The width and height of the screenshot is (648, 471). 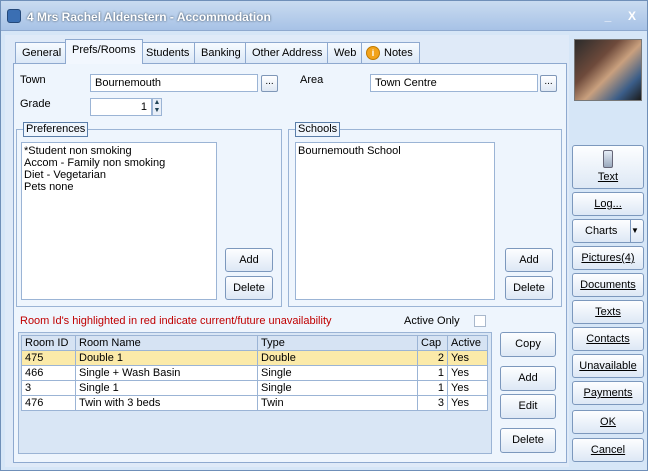 I want to click on list-item: *Student non smoking, so click(x=119, y=151).